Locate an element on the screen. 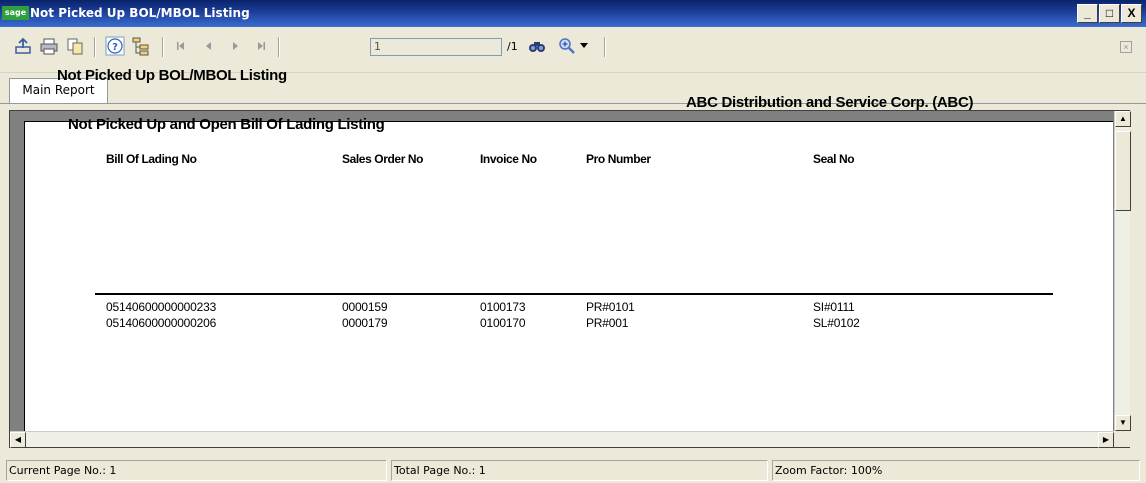 The height and width of the screenshot is (483, 1146). header-rule is located at coordinates (574, 294).